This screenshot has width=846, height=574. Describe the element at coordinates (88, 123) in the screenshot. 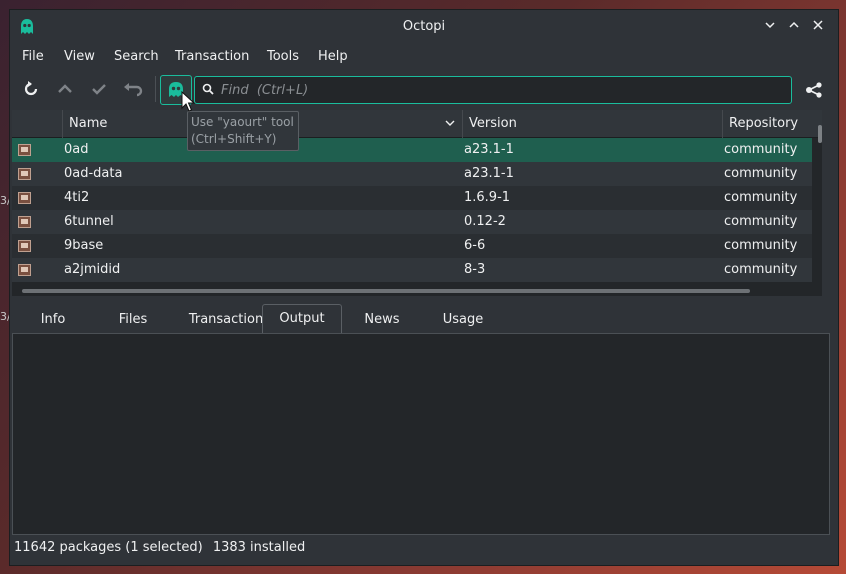

I see `column-header-name-label: Name` at that location.